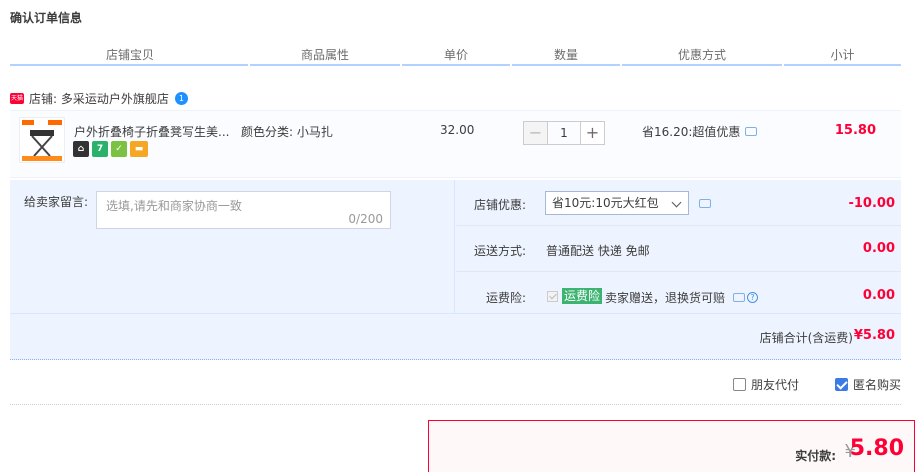  I want to click on anonymous-checkbox, so click(841, 384).